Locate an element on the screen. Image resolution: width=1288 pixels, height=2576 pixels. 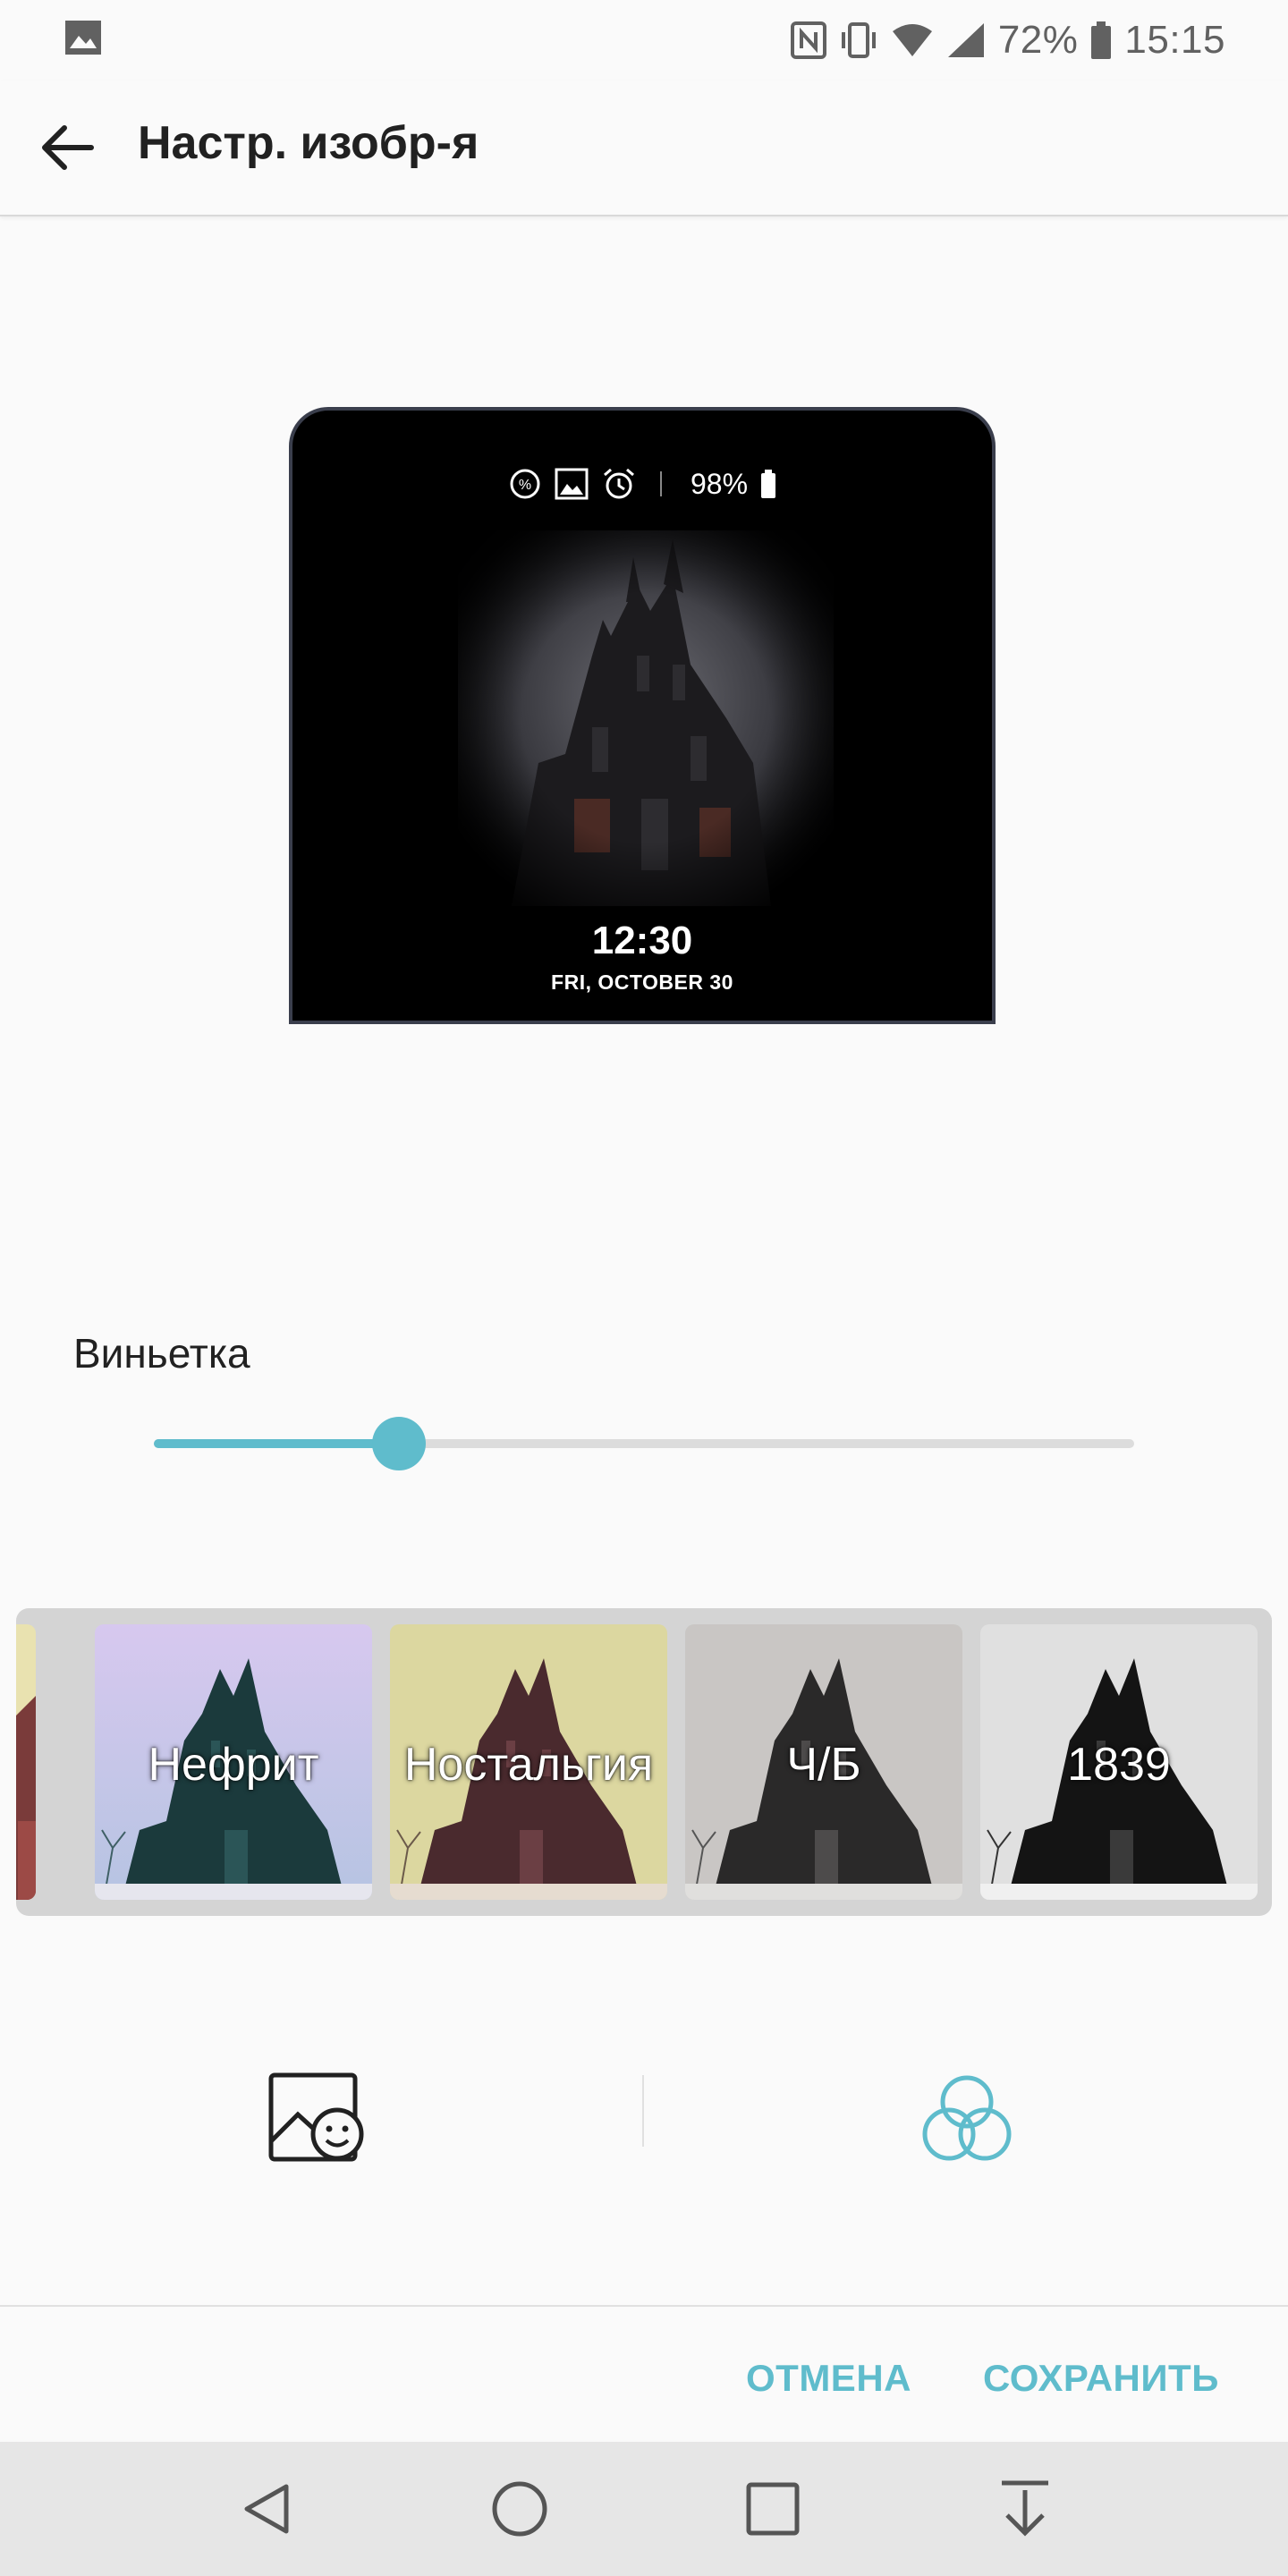
nav-back-icon is located at coordinates (266, 2509).